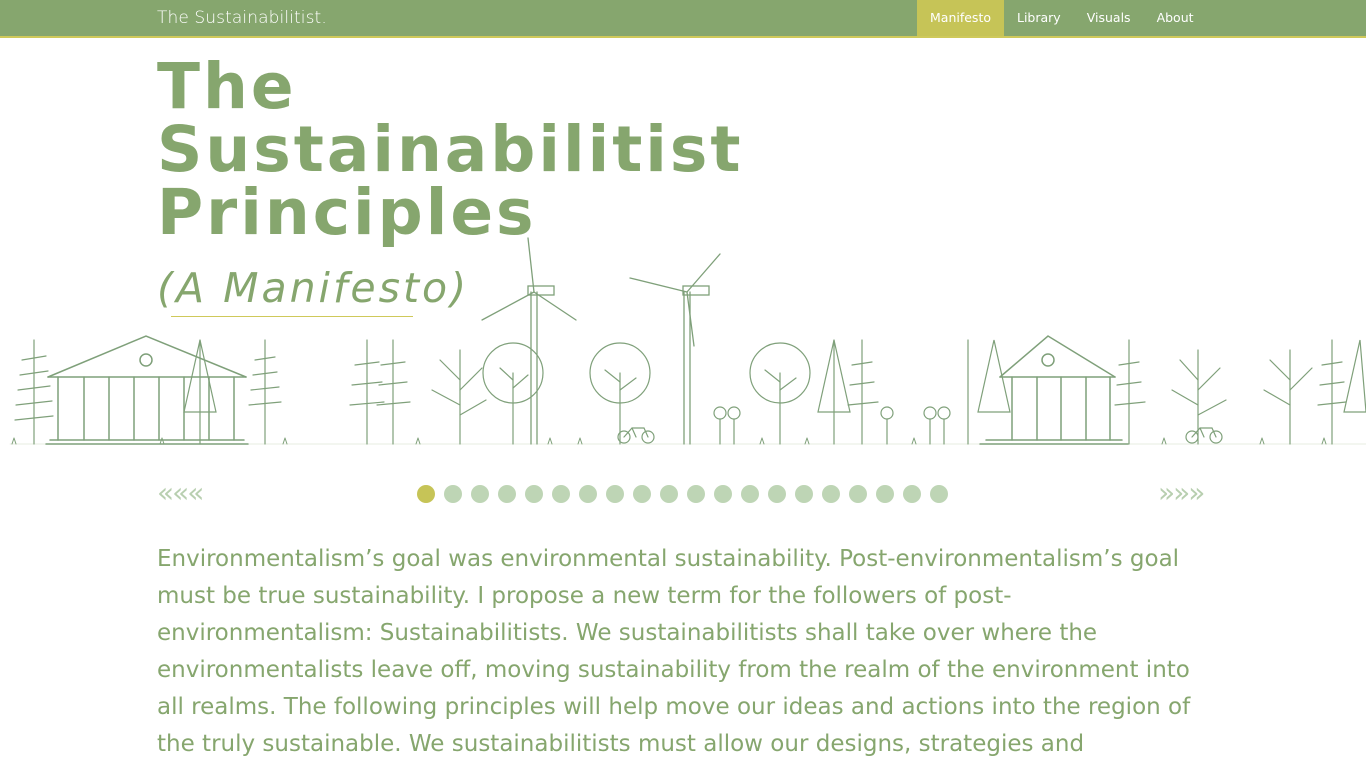 The height and width of the screenshot is (768, 1366). What do you see at coordinates (227, 86) in the screenshot?
I see `title-line-1: The` at bounding box center [227, 86].